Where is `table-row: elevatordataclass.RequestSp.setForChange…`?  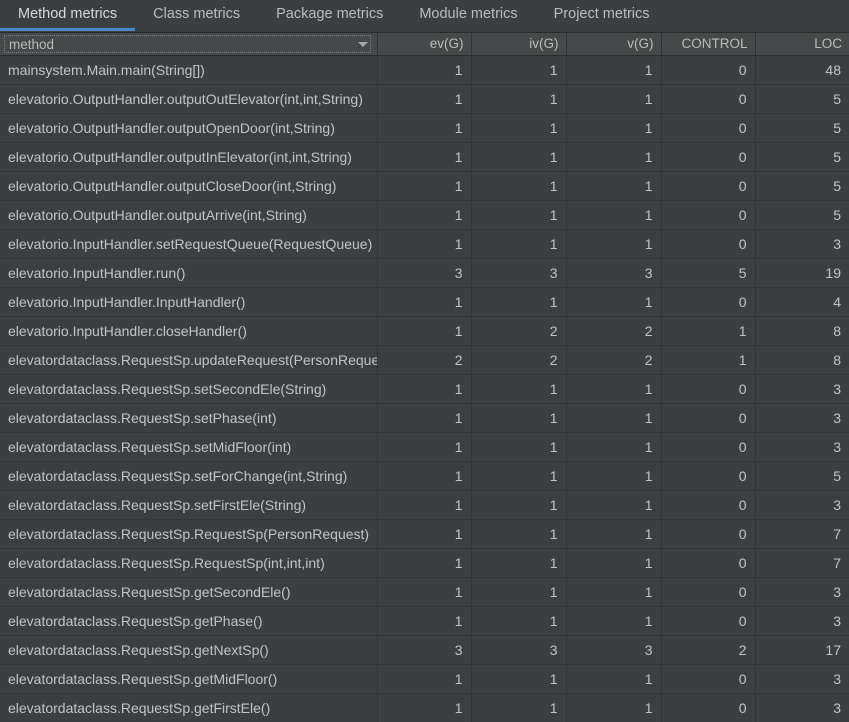 table-row: elevatordataclass.RequestSp.setForChange… is located at coordinates (424, 476).